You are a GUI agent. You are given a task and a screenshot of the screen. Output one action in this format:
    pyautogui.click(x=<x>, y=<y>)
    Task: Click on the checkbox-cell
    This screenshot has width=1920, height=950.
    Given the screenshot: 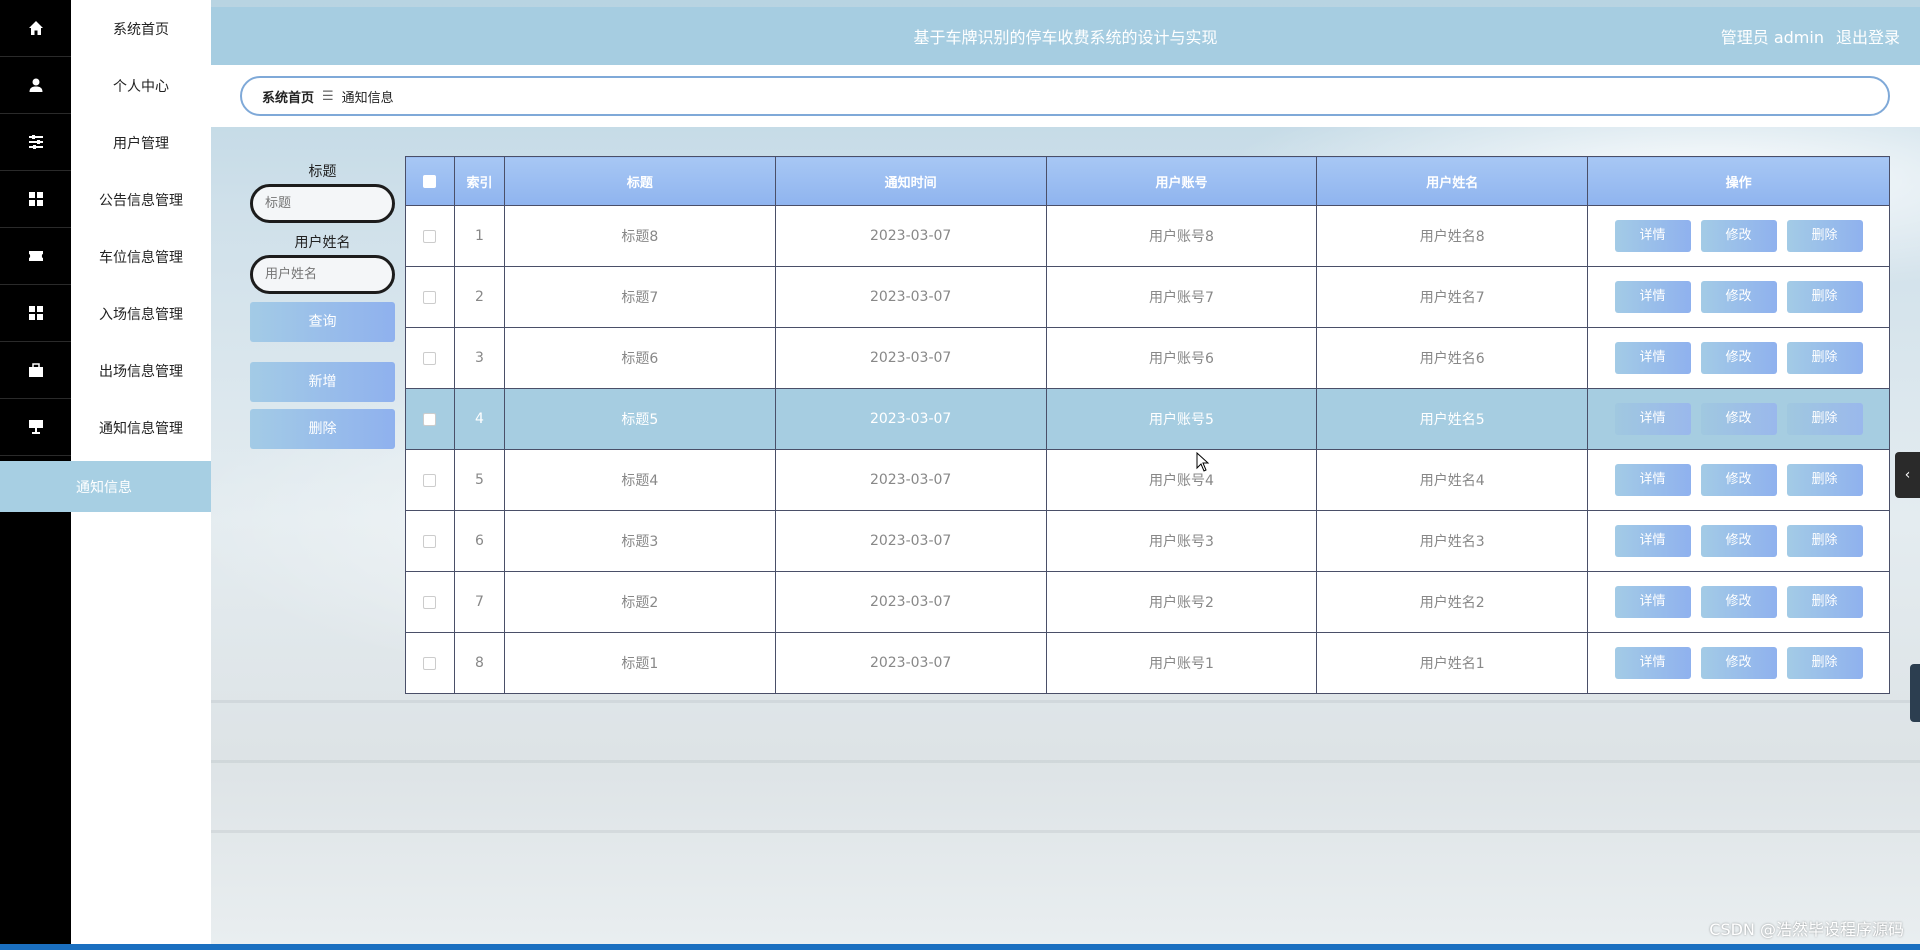 What is the action you would take?
    pyautogui.click(x=430, y=541)
    